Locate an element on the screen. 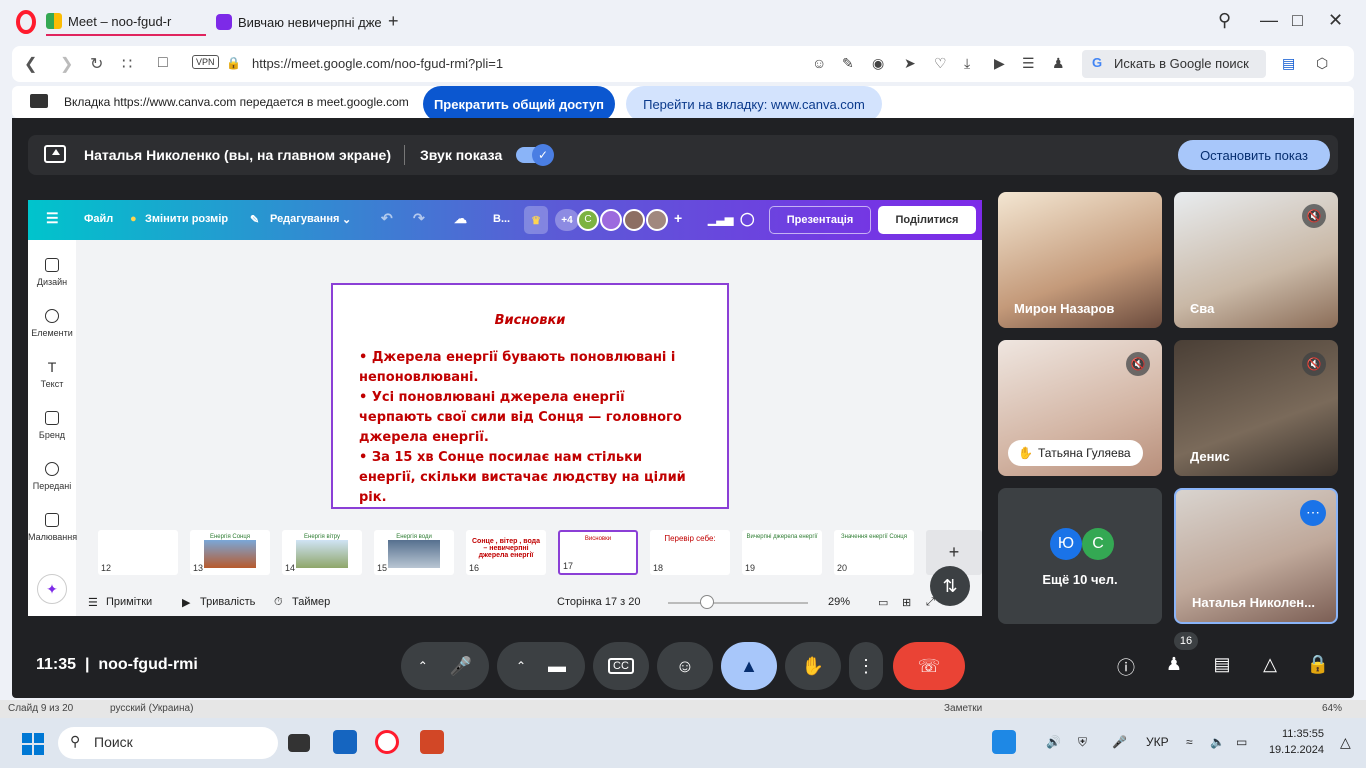 This screenshot has height=768, width=1366. redo-icon: ↷ is located at coordinates (419, 218).